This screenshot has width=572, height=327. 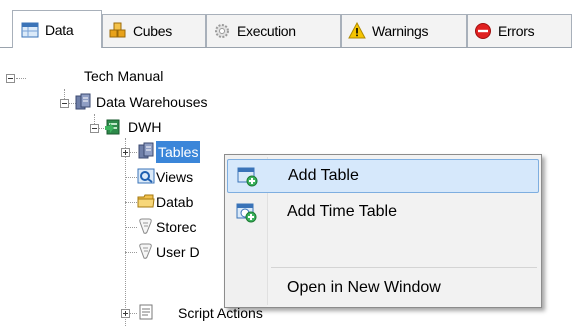 I want to click on tree-node-label: Tech Manual, so click(x=124, y=76).